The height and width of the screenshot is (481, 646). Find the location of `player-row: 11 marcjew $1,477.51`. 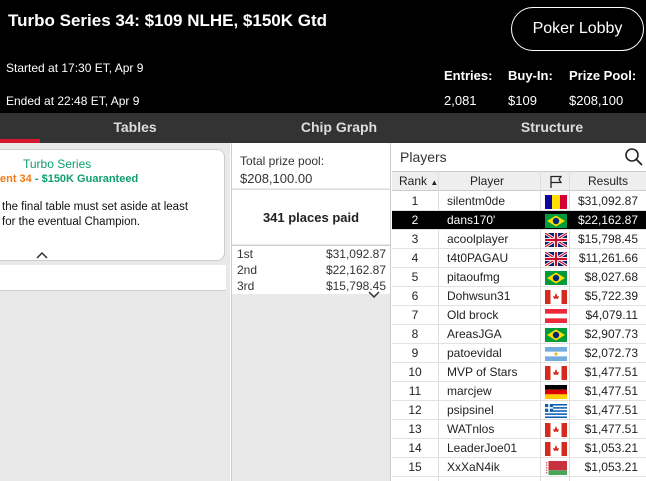

player-row: 11 marcjew $1,477.51 is located at coordinates (519, 391).